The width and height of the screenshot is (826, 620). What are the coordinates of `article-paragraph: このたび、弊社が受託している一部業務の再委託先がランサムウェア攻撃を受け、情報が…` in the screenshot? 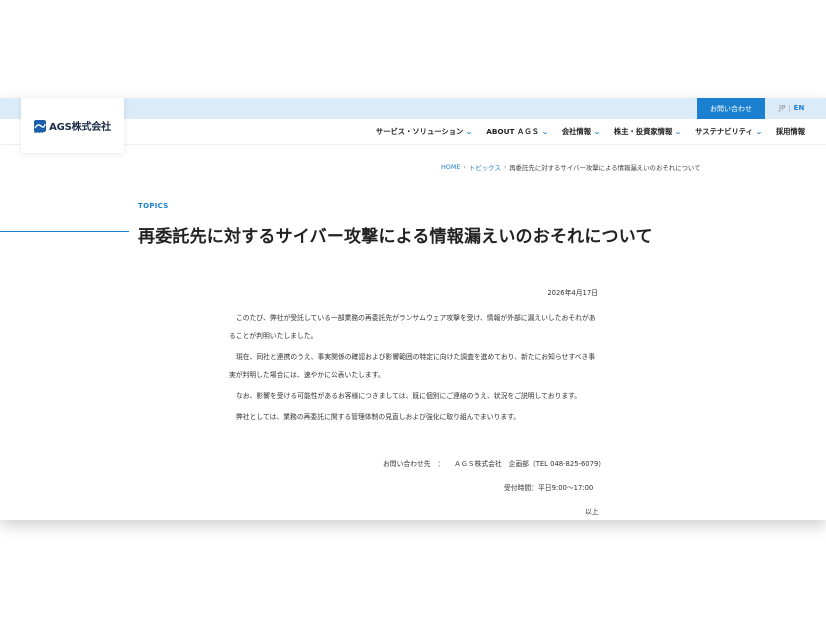 It's located at (412, 327).